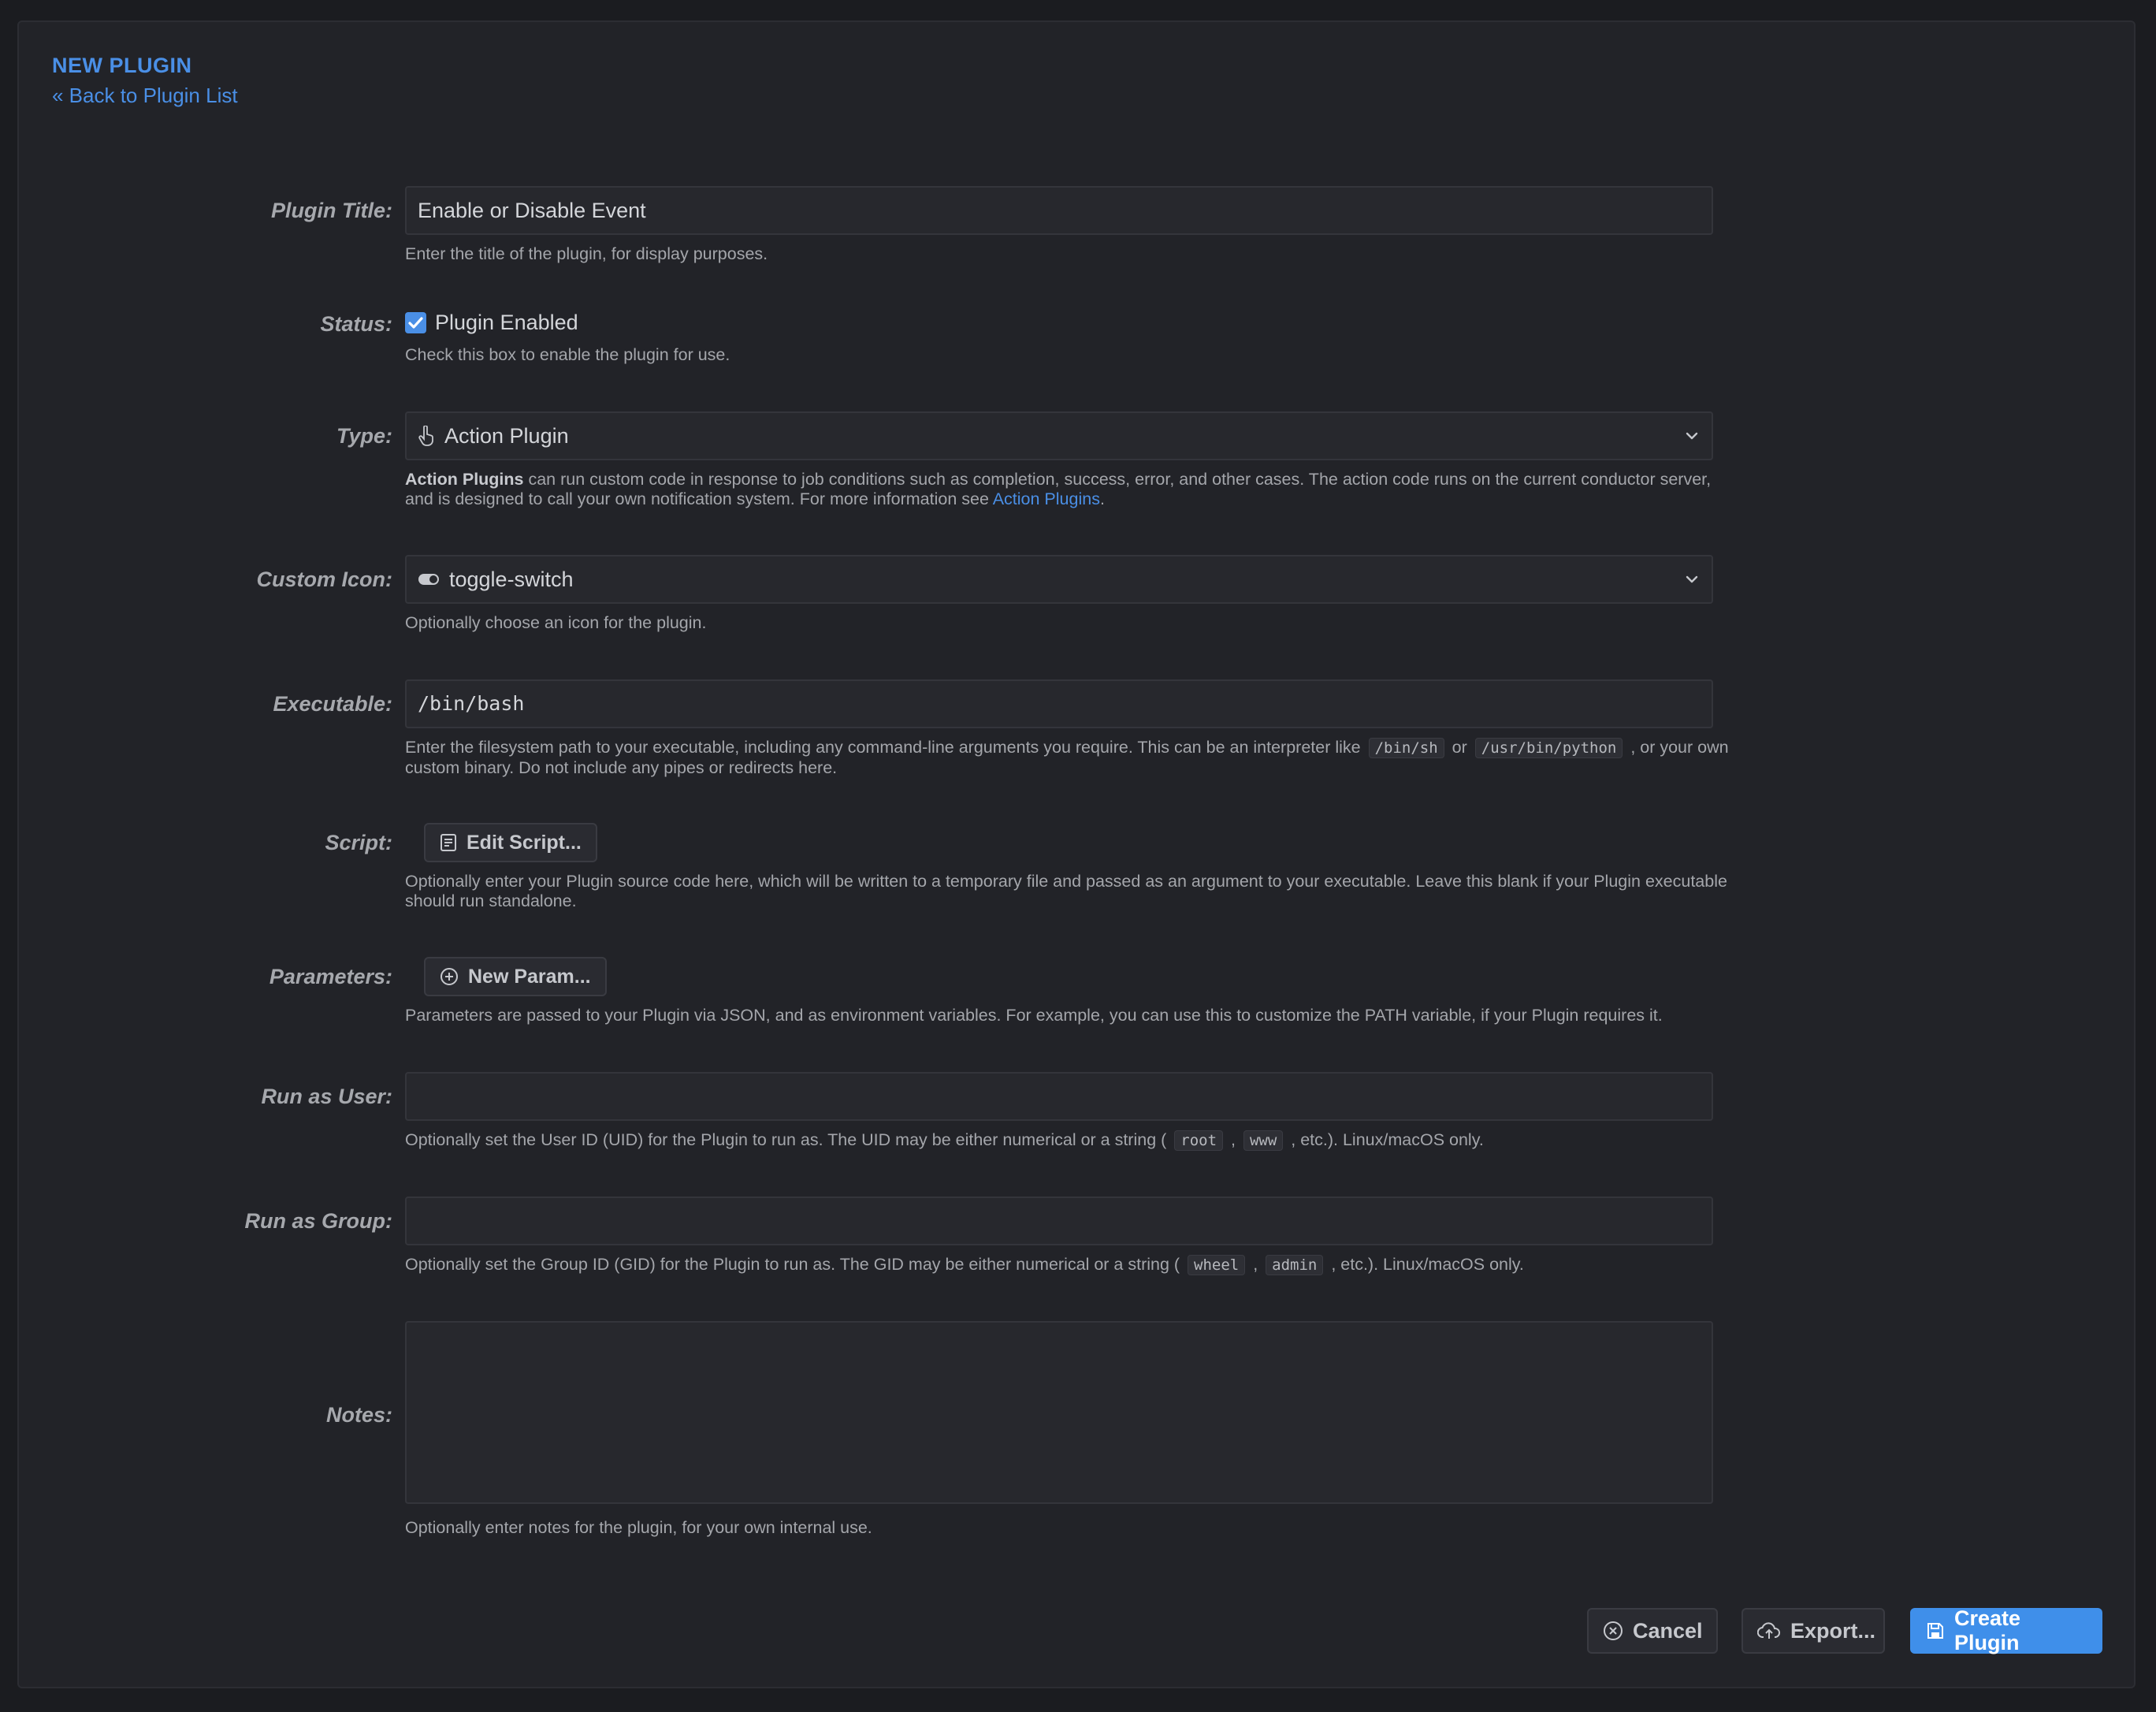 The height and width of the screenshot is (1712, 2156). What do you see at coordinates (1102, 498) in the screenshot?
I see `type-hint-end: .` at bounding box center [1102, 498].